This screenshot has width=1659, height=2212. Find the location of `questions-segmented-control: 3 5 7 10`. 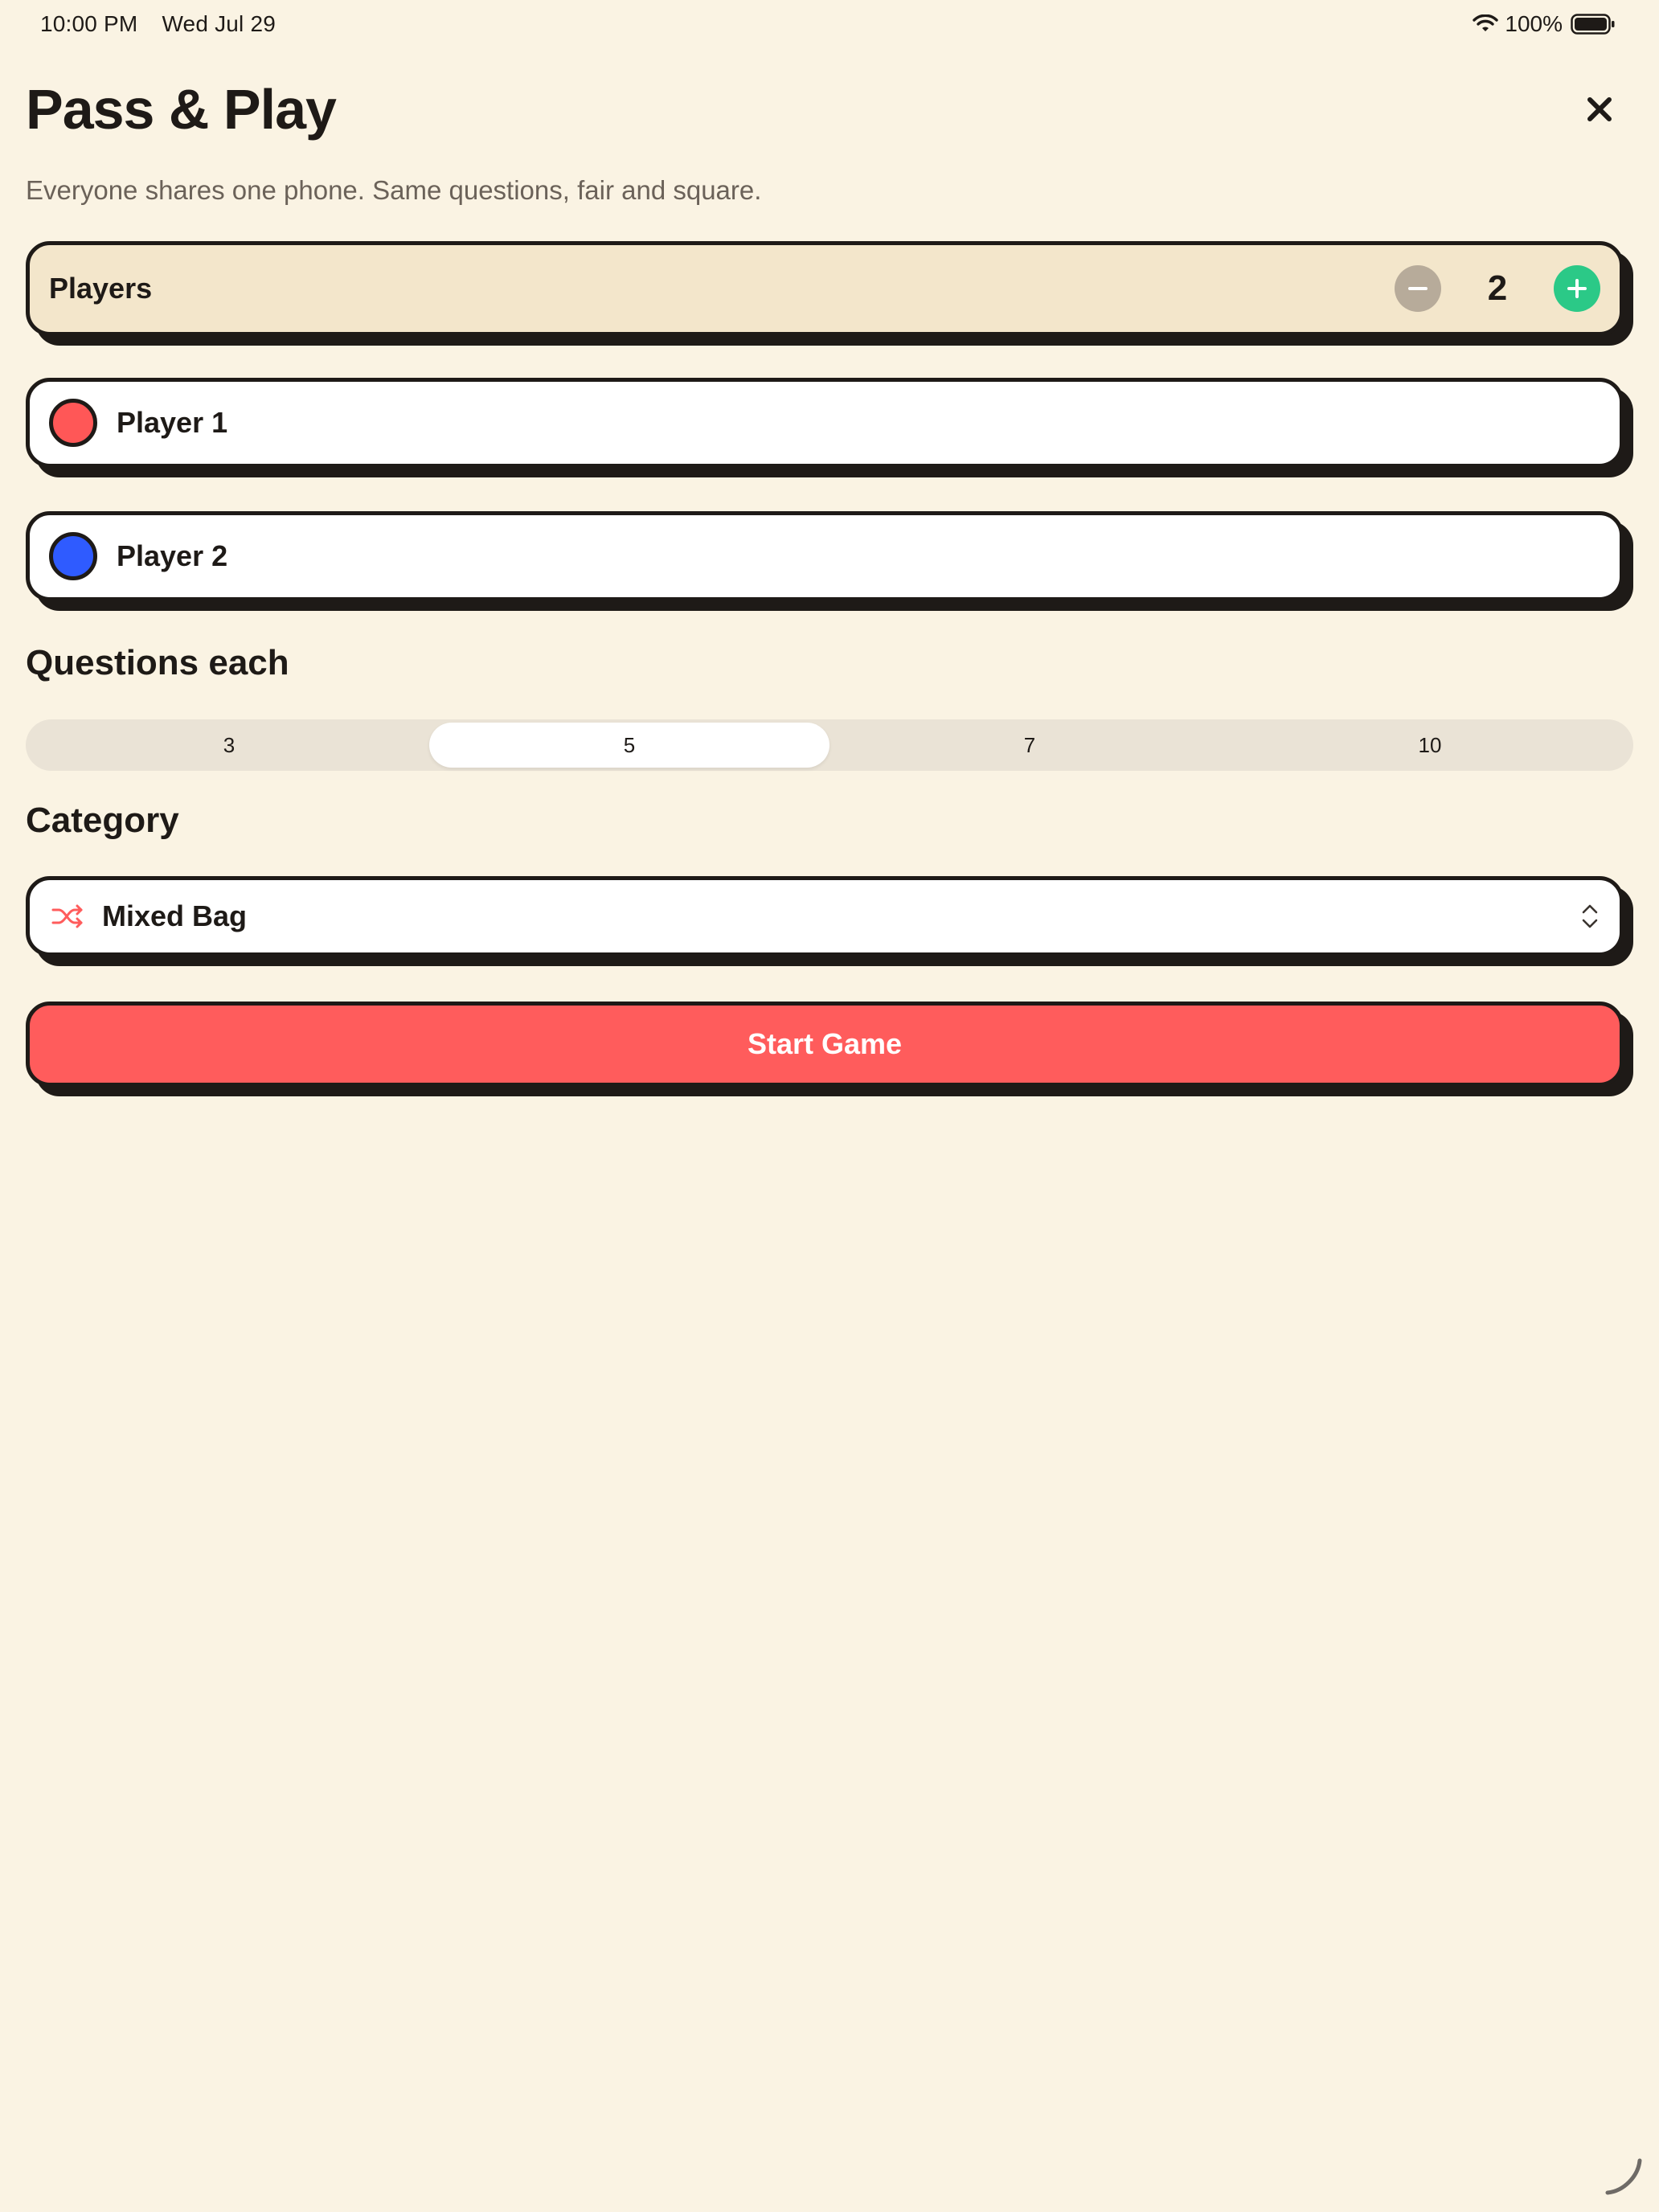

questions-segmented-control: 3 5 7 10 is located at coordinates (829, 745).